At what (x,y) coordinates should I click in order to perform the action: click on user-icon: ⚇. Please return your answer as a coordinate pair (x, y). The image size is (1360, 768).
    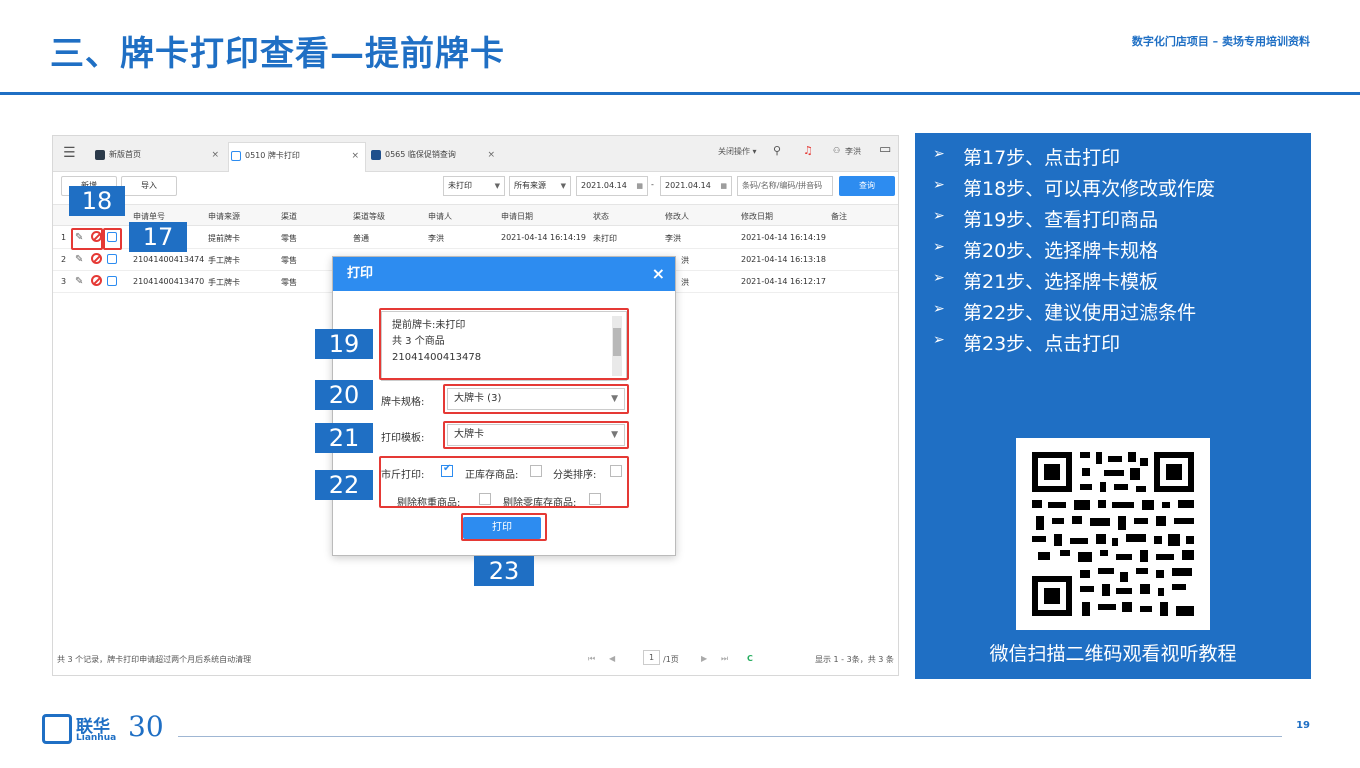
    Looking at the image, I should click on (836, 150).